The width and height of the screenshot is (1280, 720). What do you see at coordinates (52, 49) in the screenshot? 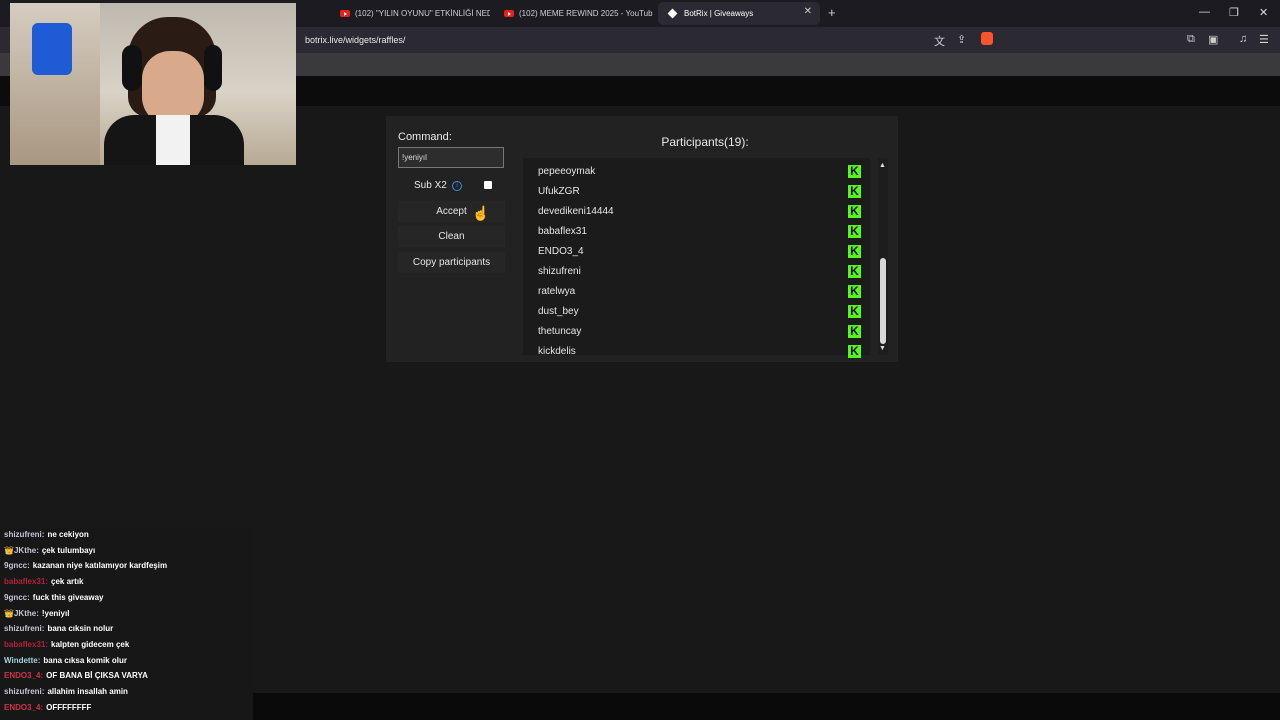
I see `blue-container` at bounding box center [52, 49].